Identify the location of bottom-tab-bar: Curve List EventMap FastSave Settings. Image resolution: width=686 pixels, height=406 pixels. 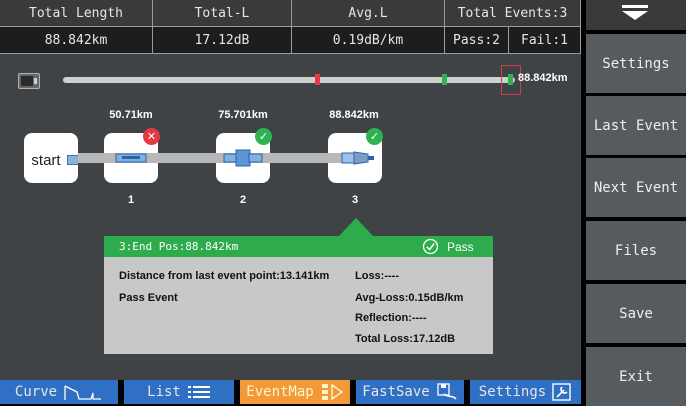
(290, 392).